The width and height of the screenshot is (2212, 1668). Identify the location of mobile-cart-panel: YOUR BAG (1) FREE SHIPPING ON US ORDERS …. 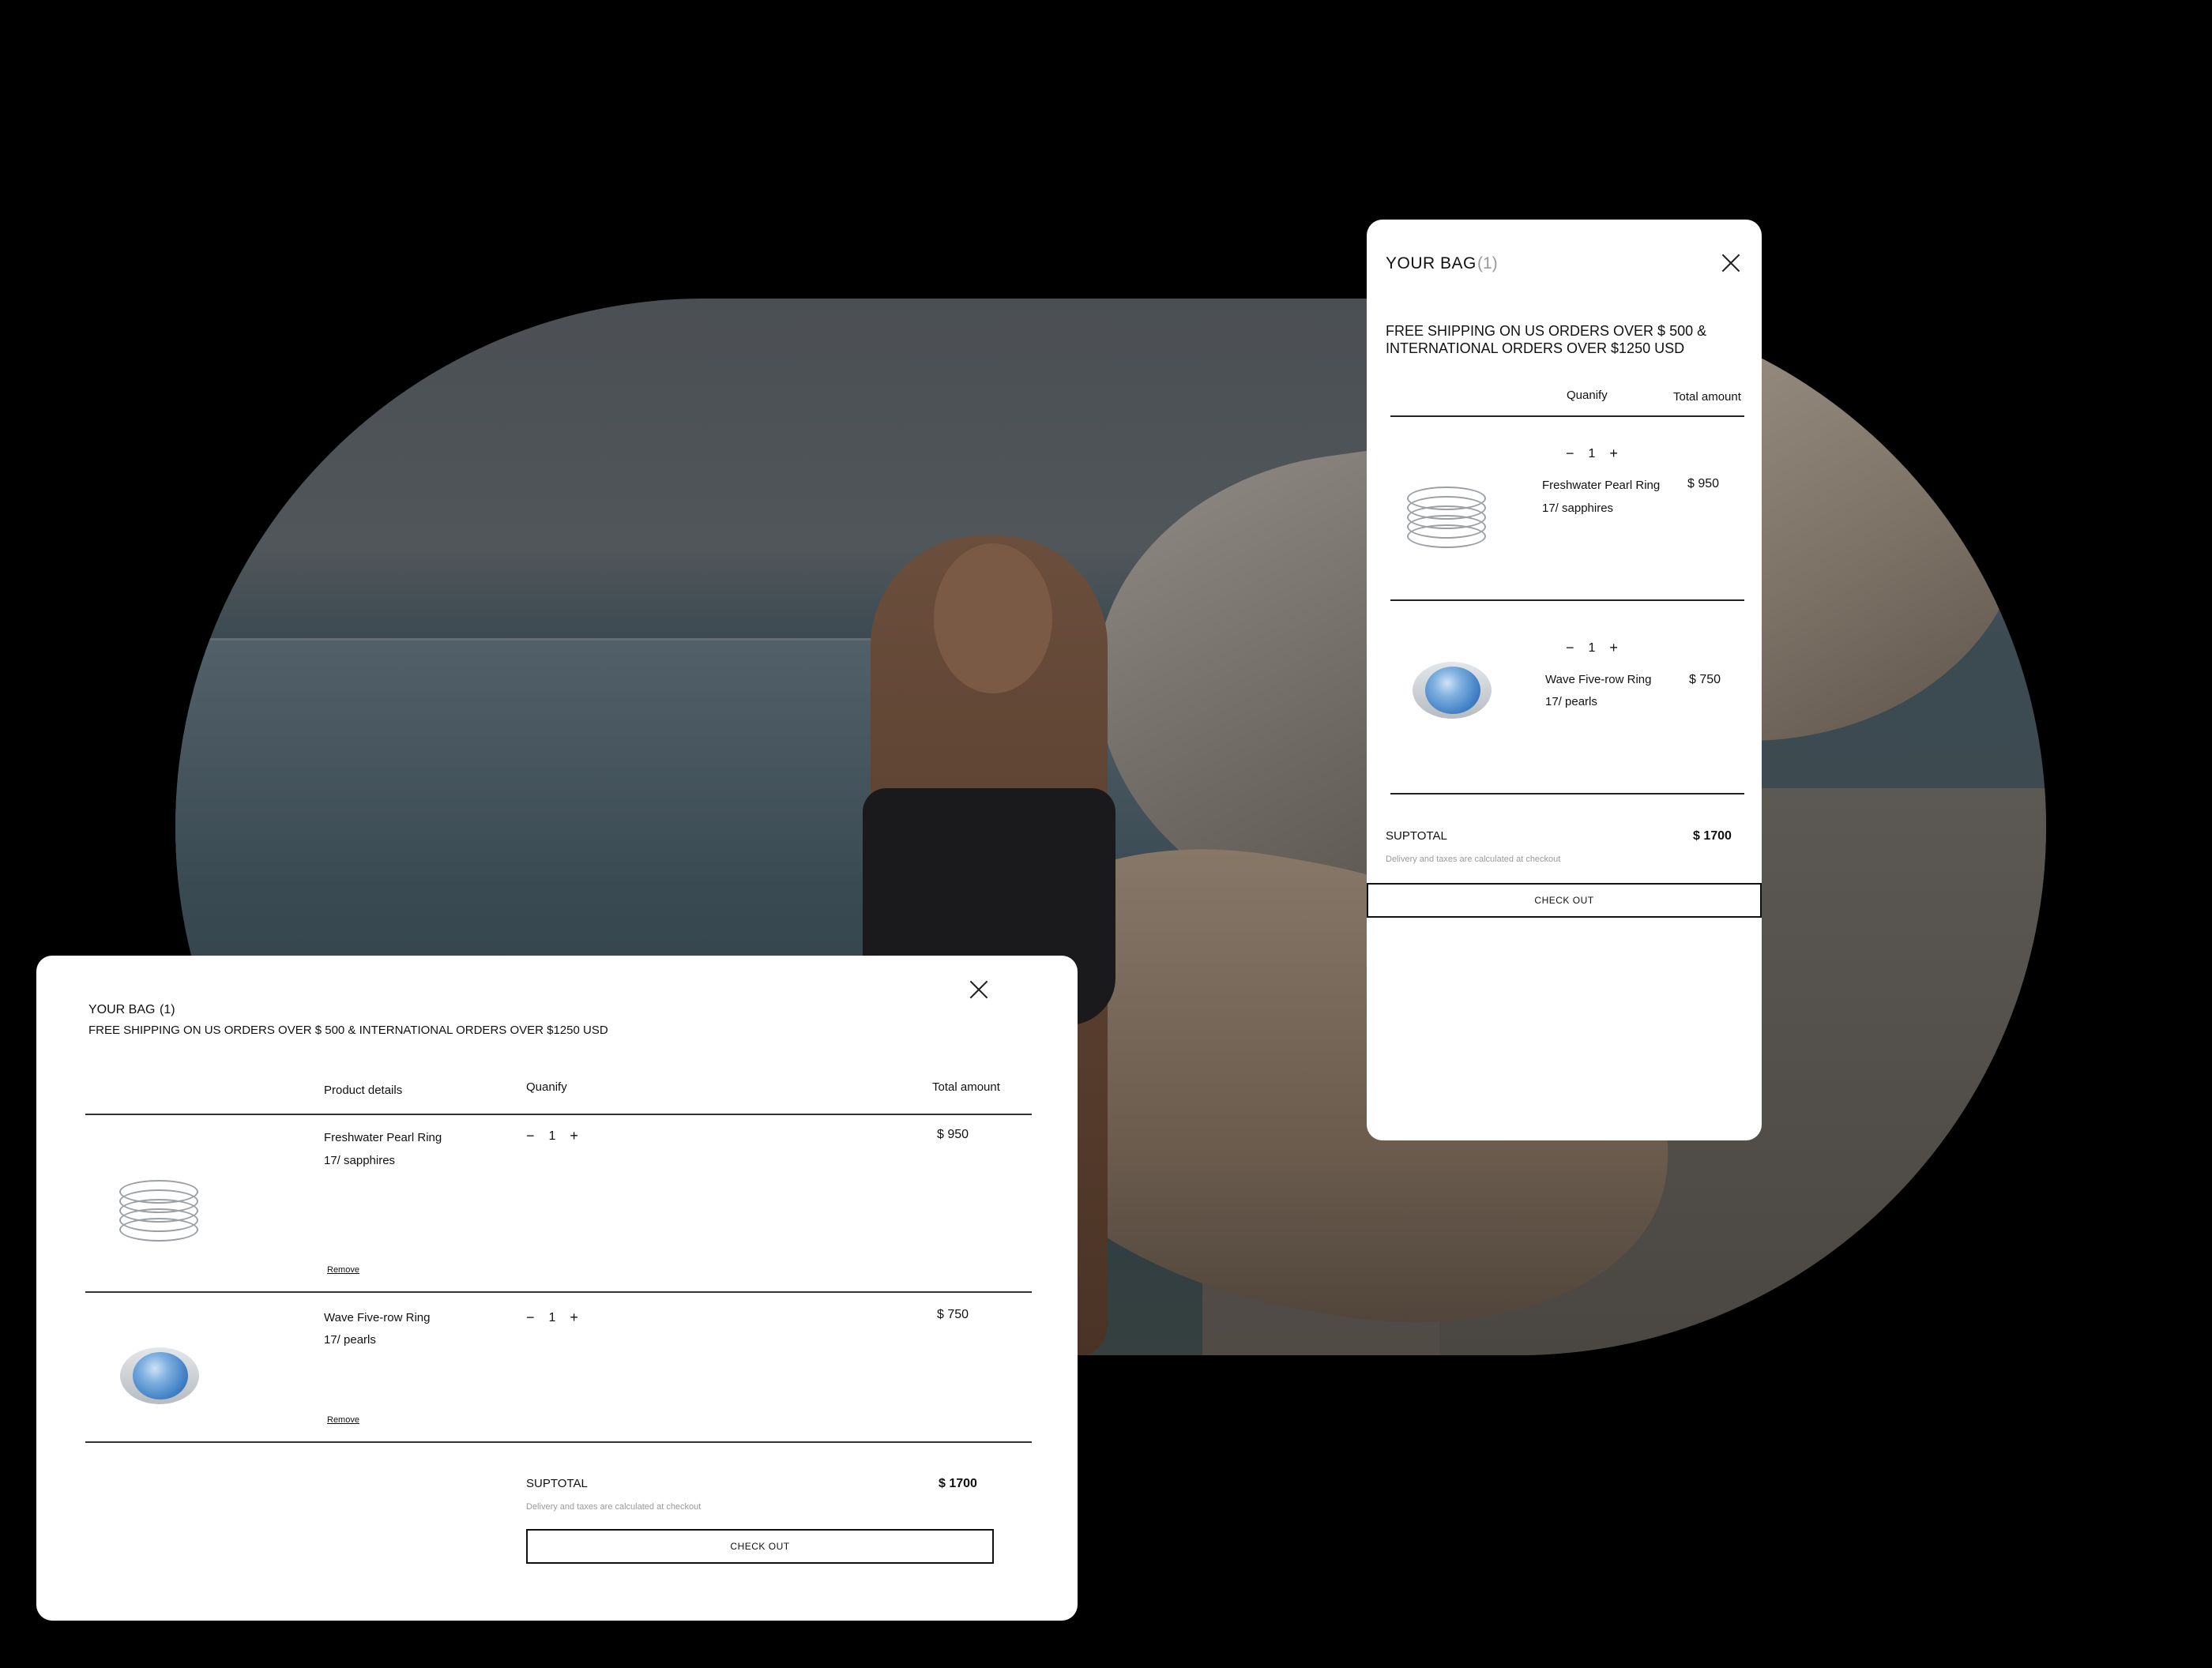
(1565, 680).